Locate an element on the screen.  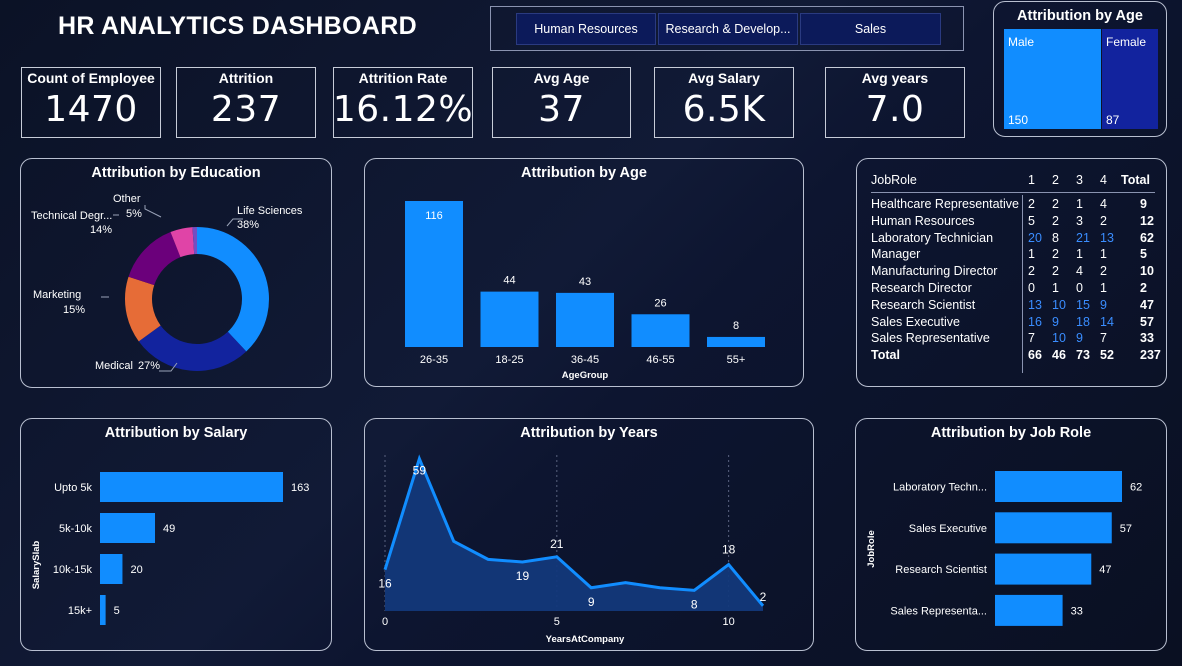
salary-bar-5k-10k is located at coordinates (128, 528).